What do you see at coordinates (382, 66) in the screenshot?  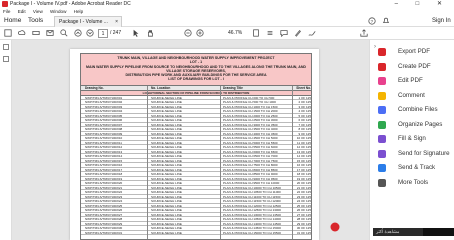 I see `create-pdf-icon` at bounding box center [382, 66].